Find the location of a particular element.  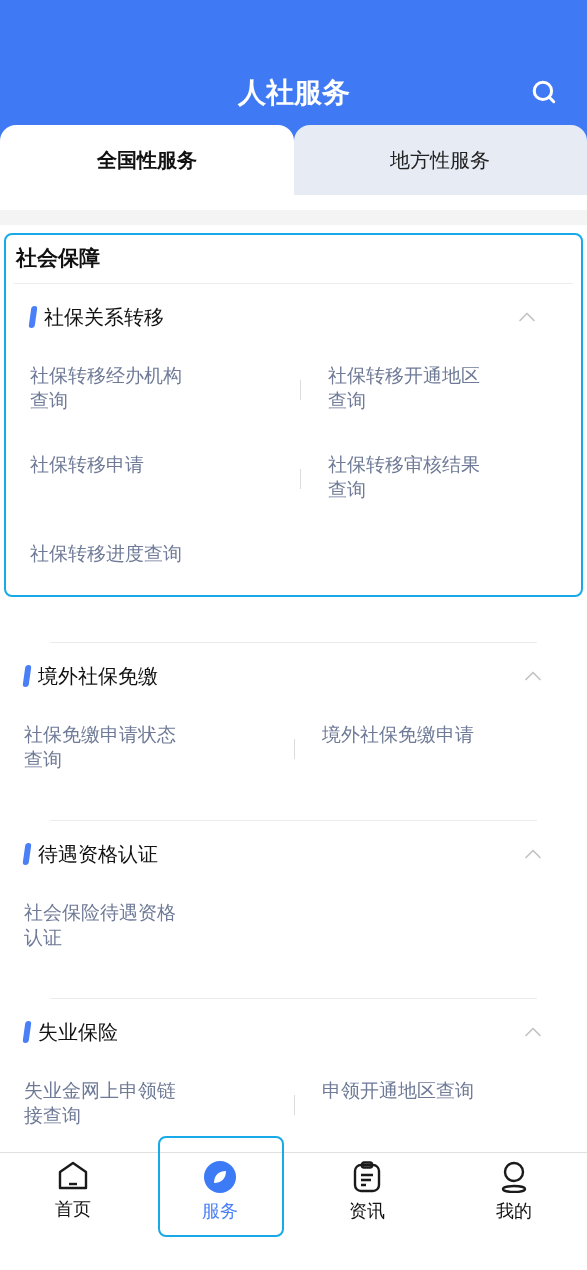

home-icon is located at coordinates (73, 1176).